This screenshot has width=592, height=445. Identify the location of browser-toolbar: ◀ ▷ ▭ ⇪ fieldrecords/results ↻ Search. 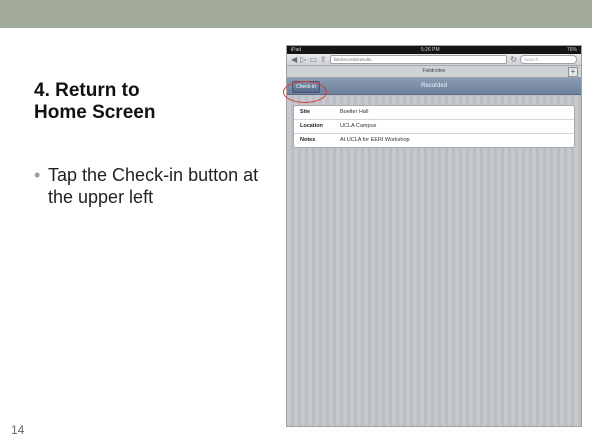
(434, 60).